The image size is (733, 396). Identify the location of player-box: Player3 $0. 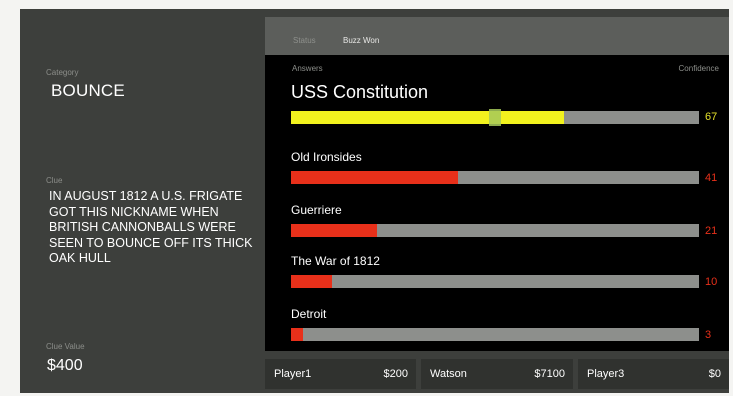
(653, 374).